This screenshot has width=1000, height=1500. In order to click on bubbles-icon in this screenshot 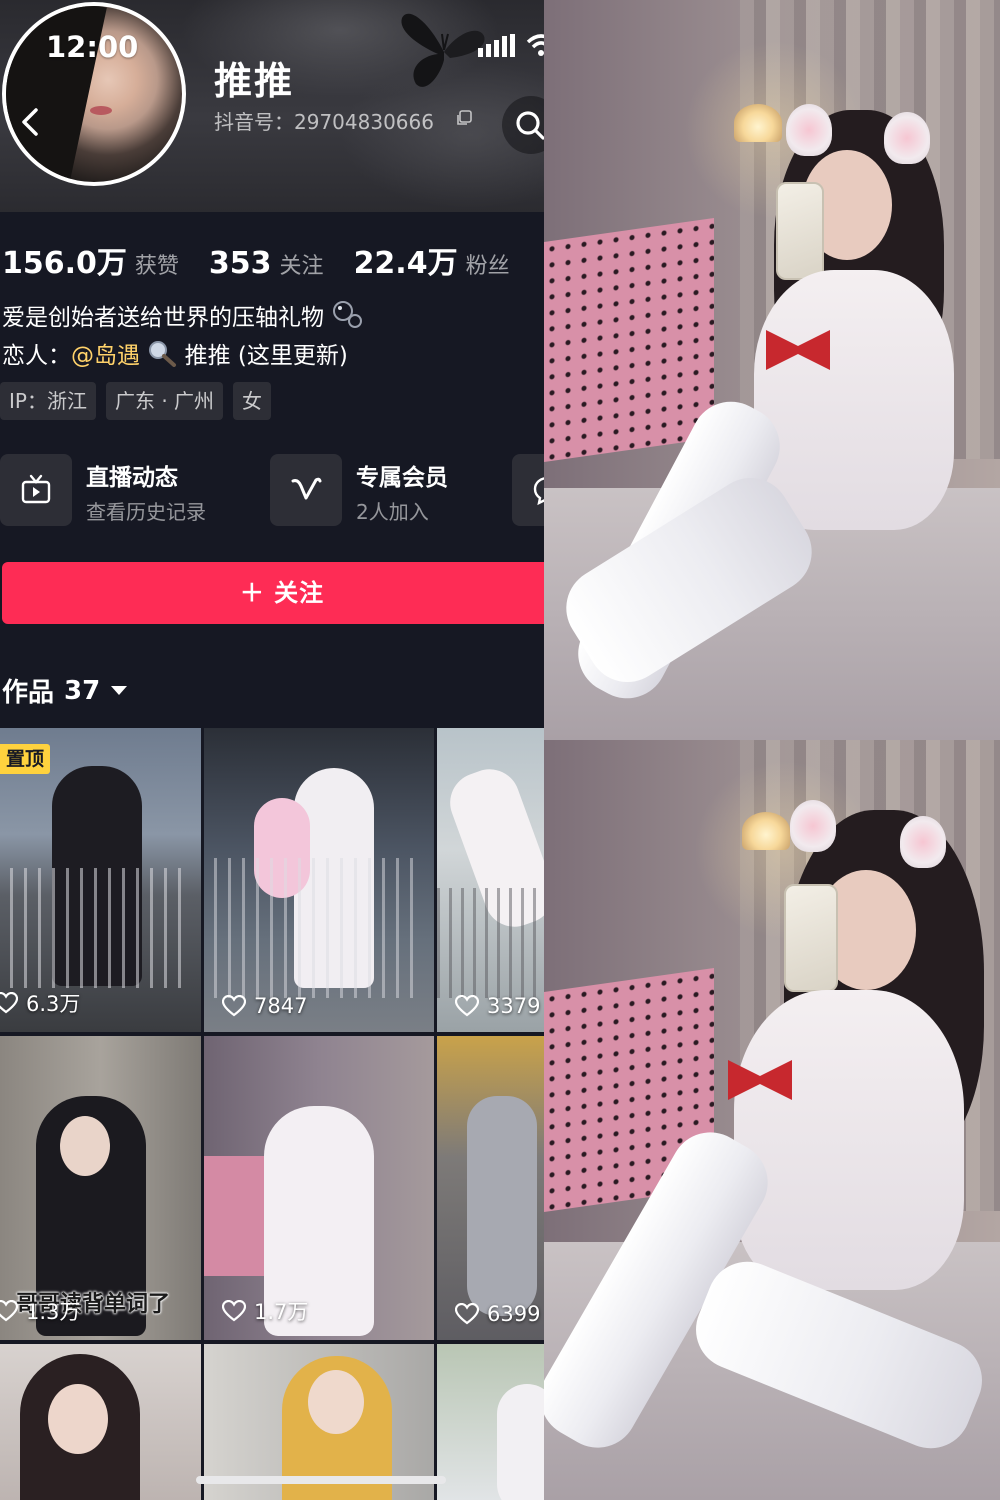, I will do `click(348, 314)`.